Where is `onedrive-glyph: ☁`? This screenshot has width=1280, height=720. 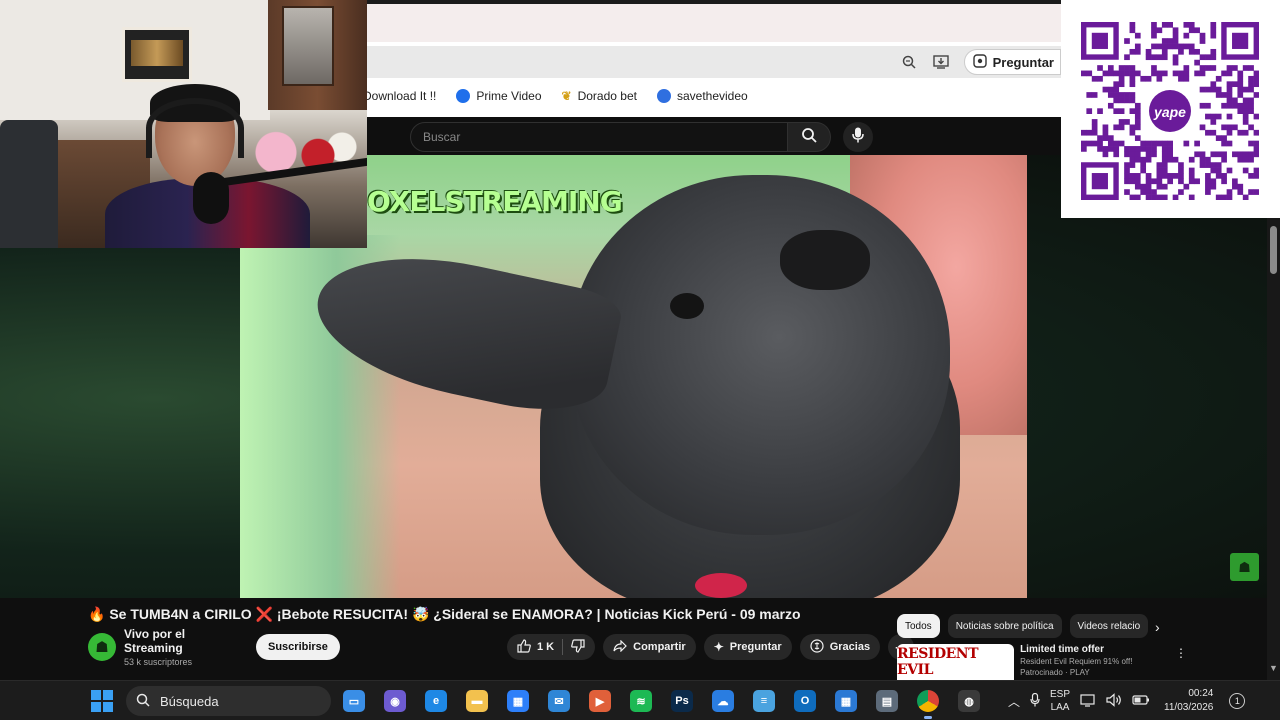
onedrive-glyph: ☁ is located at coordinates (723, 701).